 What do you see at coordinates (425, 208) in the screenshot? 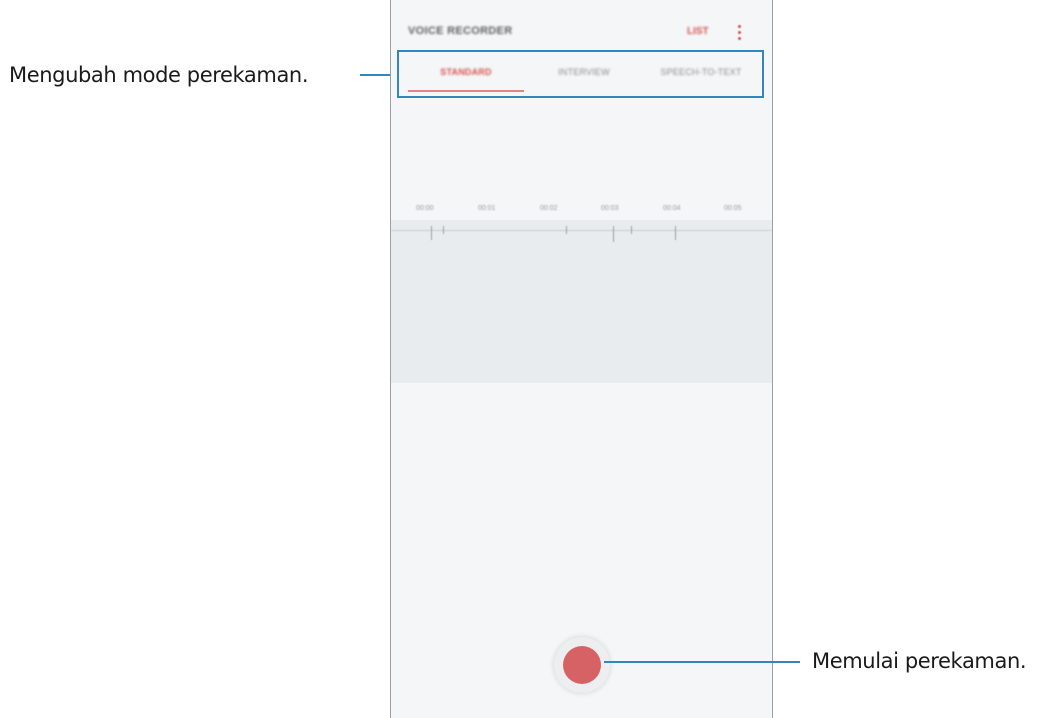
I see `timeline-label: 00:00` at bounding box center [425, 208].